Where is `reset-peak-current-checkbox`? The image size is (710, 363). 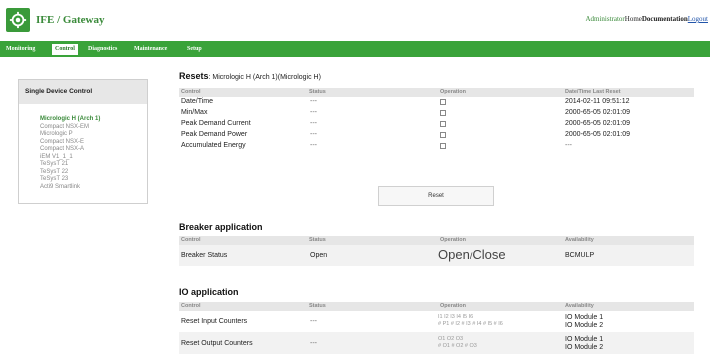 reset-peak-current-checkbox is located at coordinates (443, 124).